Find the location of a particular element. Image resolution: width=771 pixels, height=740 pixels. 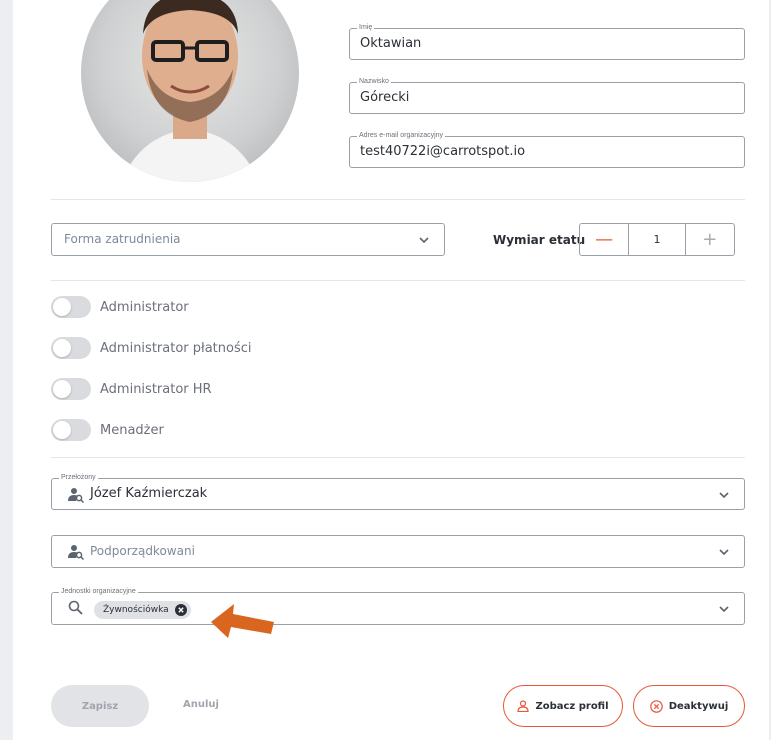

role-row-manager: Menadżer is located at coordinates (107, 430).